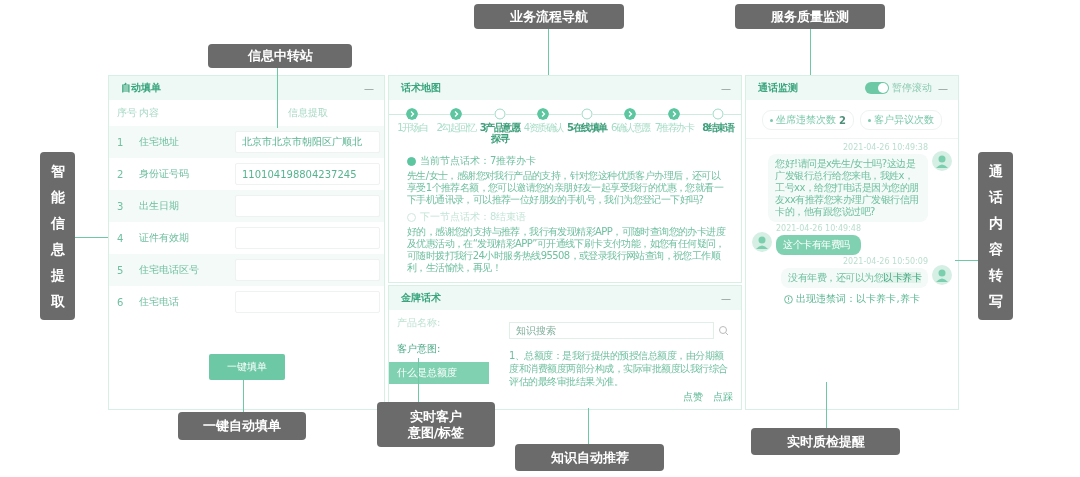  Describe the element at coordinates (995, 236) in the screenshot. I see `callout-label: 通话内容转写` at that location.